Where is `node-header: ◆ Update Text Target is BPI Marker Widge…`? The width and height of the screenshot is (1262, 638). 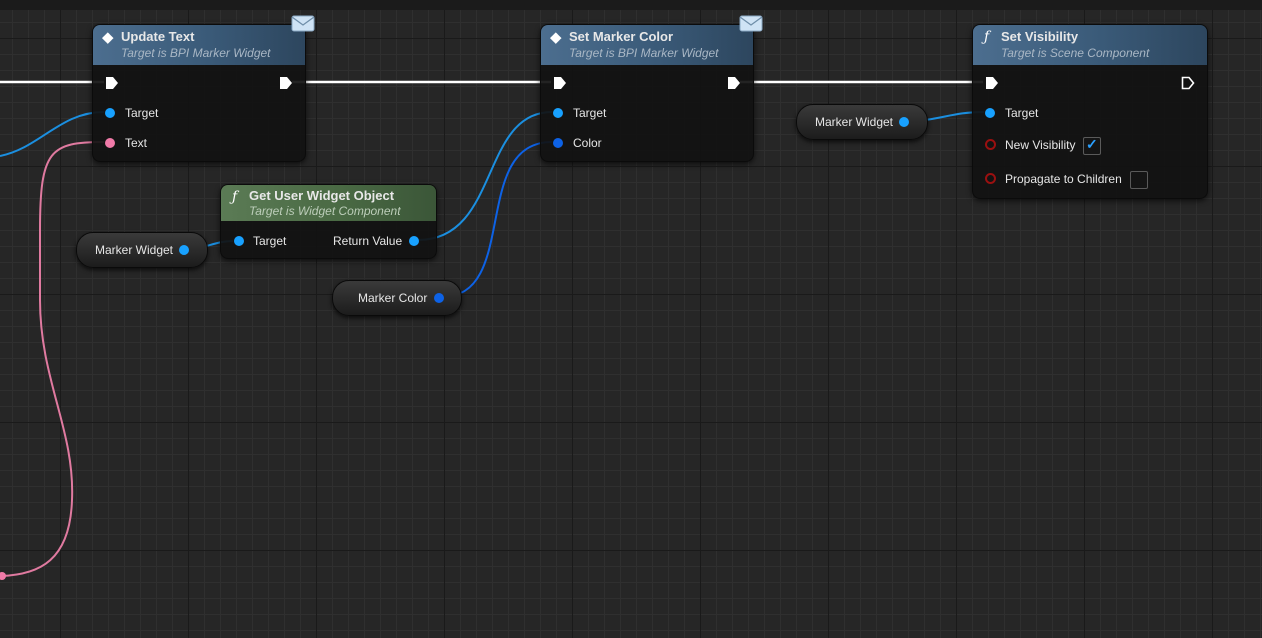
node-header: ◆ Update Text Target is BPI Marker Widge… is located at coordinates (199, 45).